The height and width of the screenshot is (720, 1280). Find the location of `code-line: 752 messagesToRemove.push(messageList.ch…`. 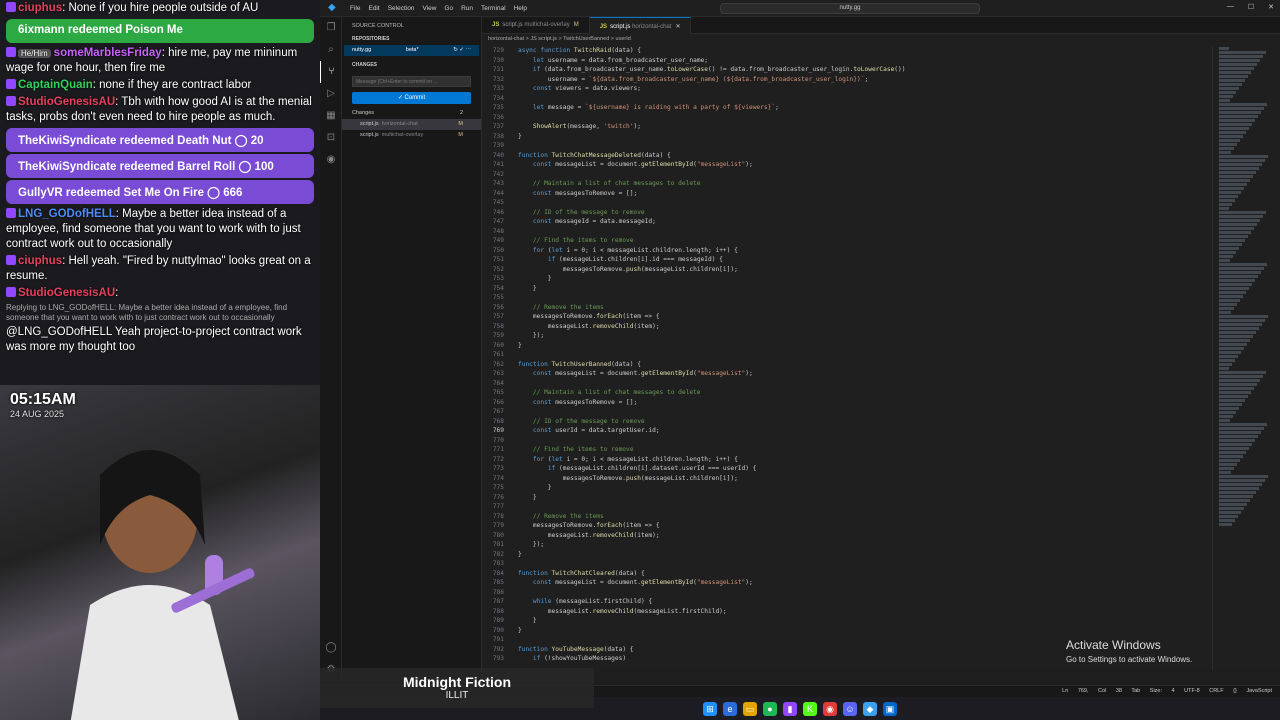

code-line: 752 messagesToRemove.push(messageList.ch… is located at coordinates (847, 270).